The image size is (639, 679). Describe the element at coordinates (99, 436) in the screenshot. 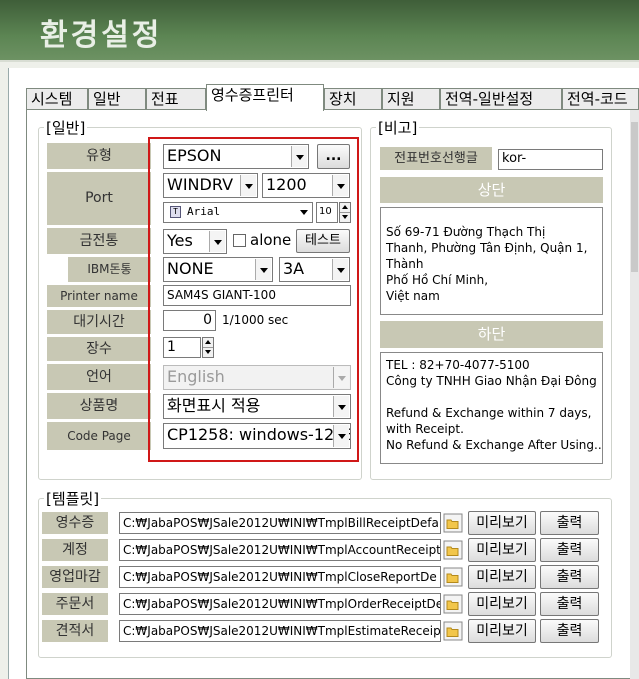

I see `code-page-label: Code Page` at that location.